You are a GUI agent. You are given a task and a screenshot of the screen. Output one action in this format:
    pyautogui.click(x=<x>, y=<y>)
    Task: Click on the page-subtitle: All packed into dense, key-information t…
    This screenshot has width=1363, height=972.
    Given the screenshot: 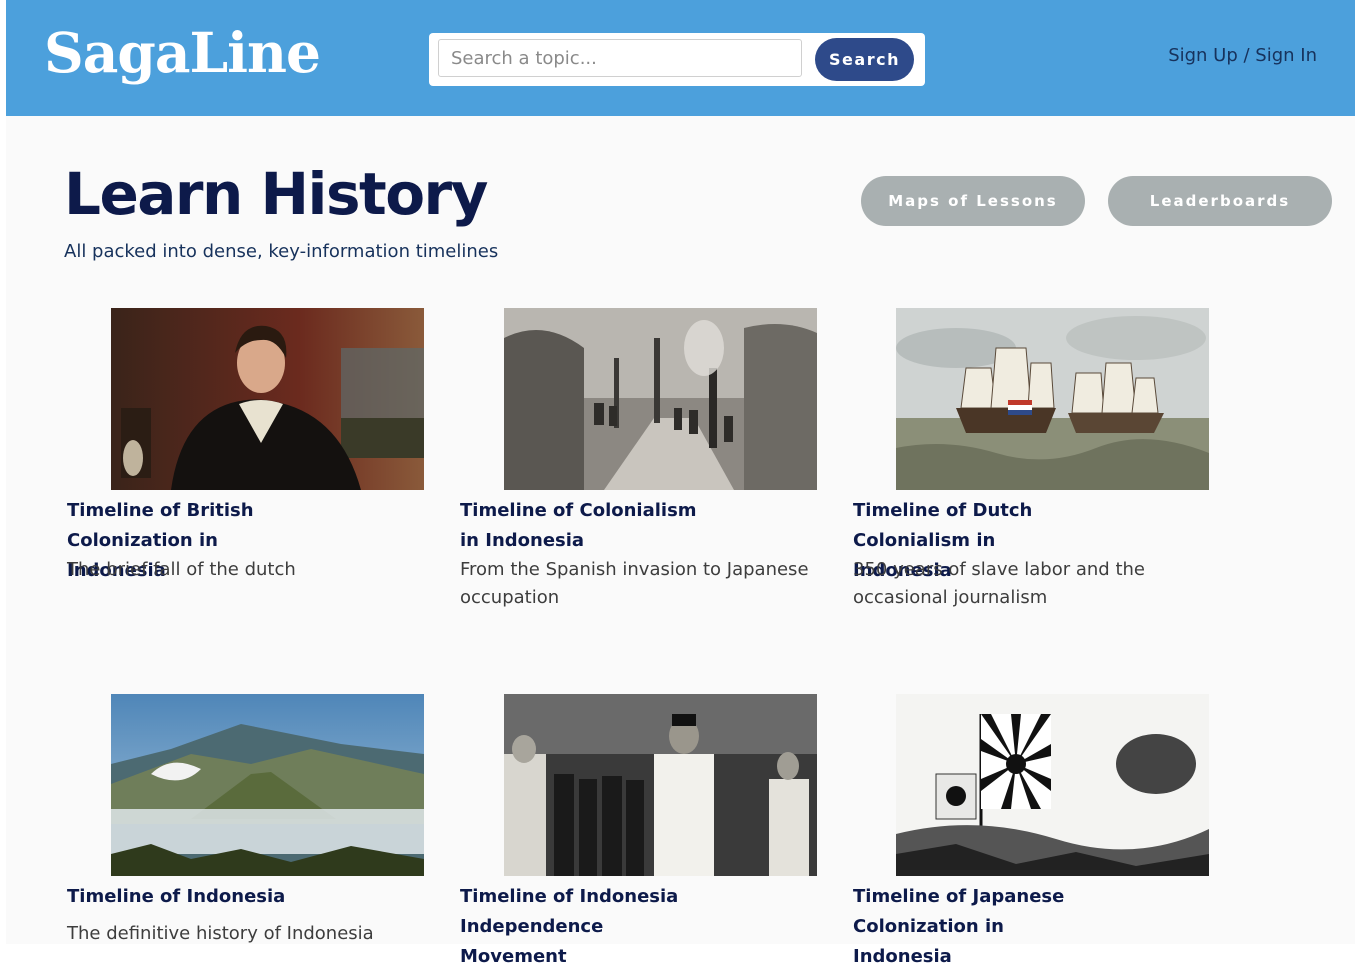 What is the action you would take?
    pyautogui.click(x=281, y=251)
    